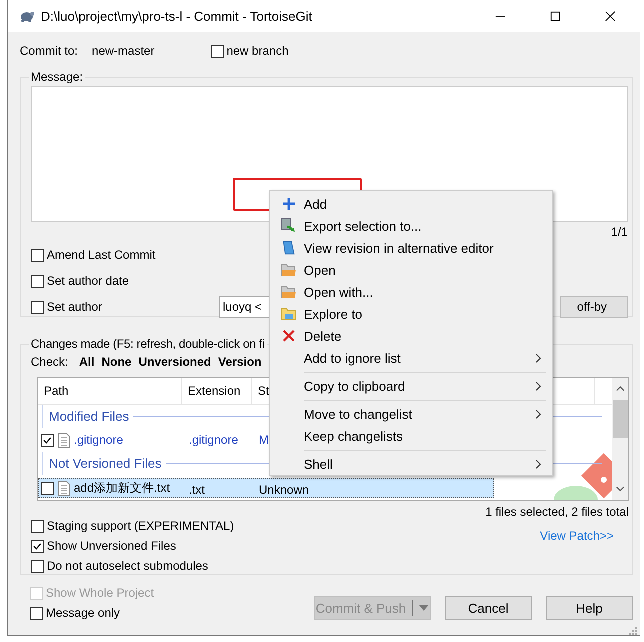 This screenshot has height=642, width=644. I want to click on check-link: Version, so click(240, 362).